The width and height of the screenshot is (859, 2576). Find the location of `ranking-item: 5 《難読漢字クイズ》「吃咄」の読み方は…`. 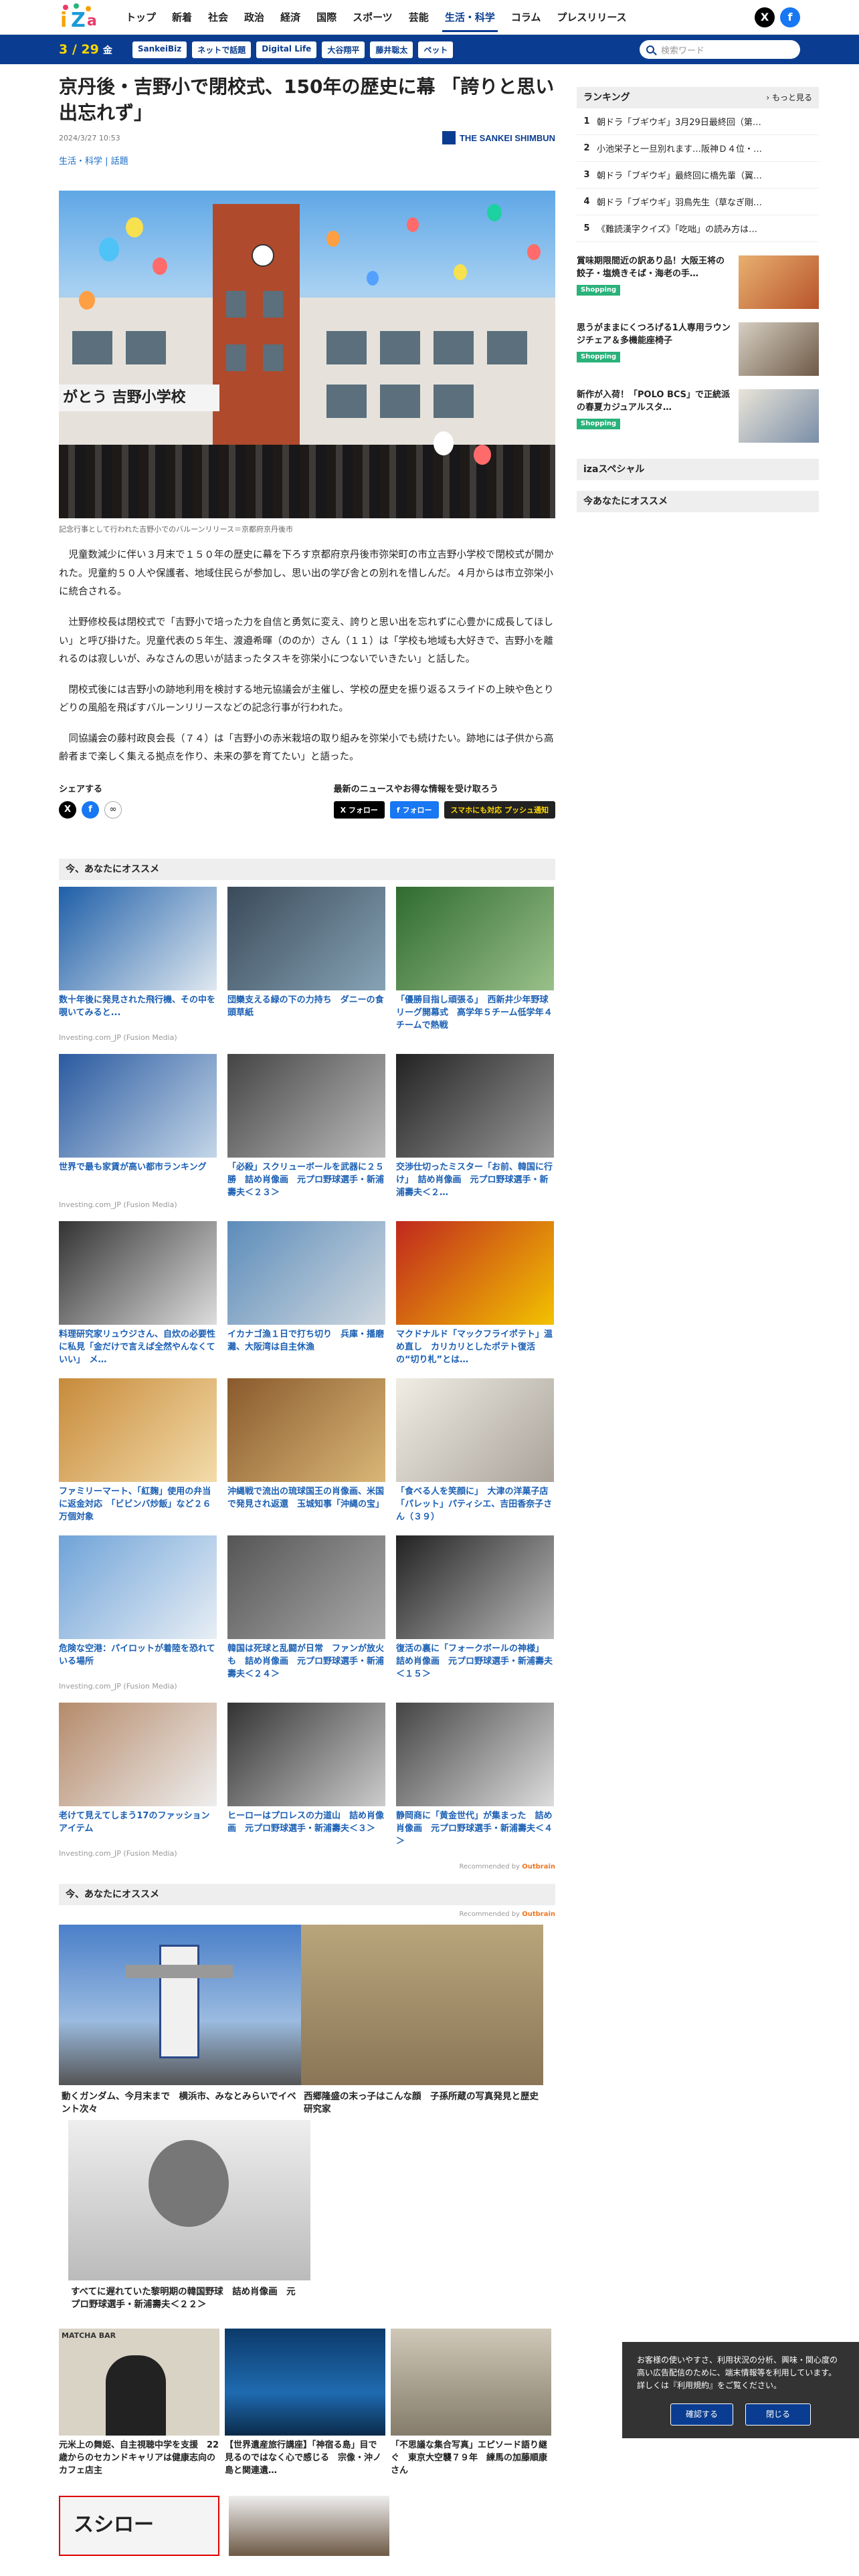

ranking-item: 5 《難読漢字クイズ》「吃咄」の読み方は… is located at coordinates (698, 228).